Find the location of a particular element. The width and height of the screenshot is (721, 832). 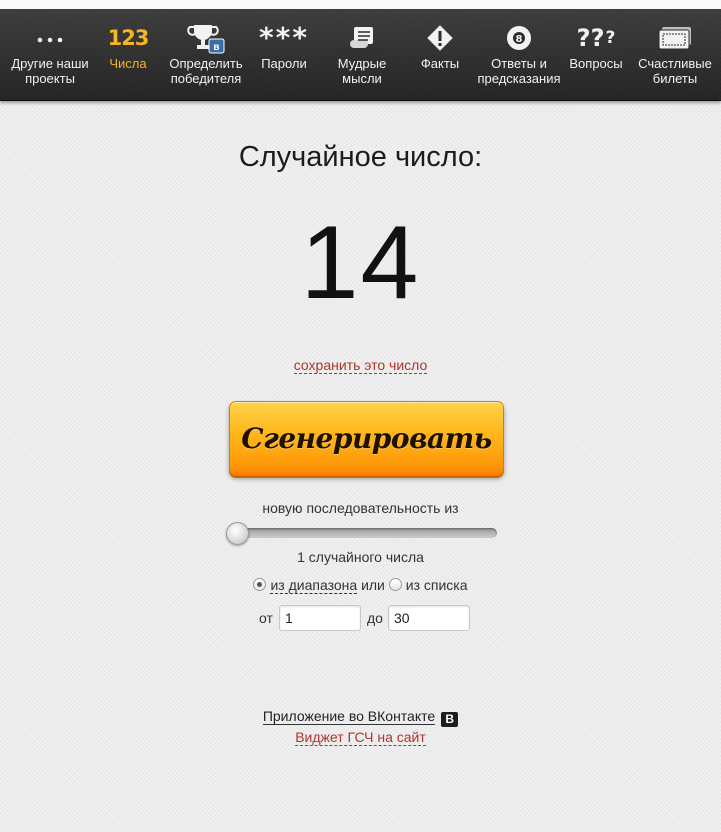

radio-from-range is located at coordinates (260, 584).